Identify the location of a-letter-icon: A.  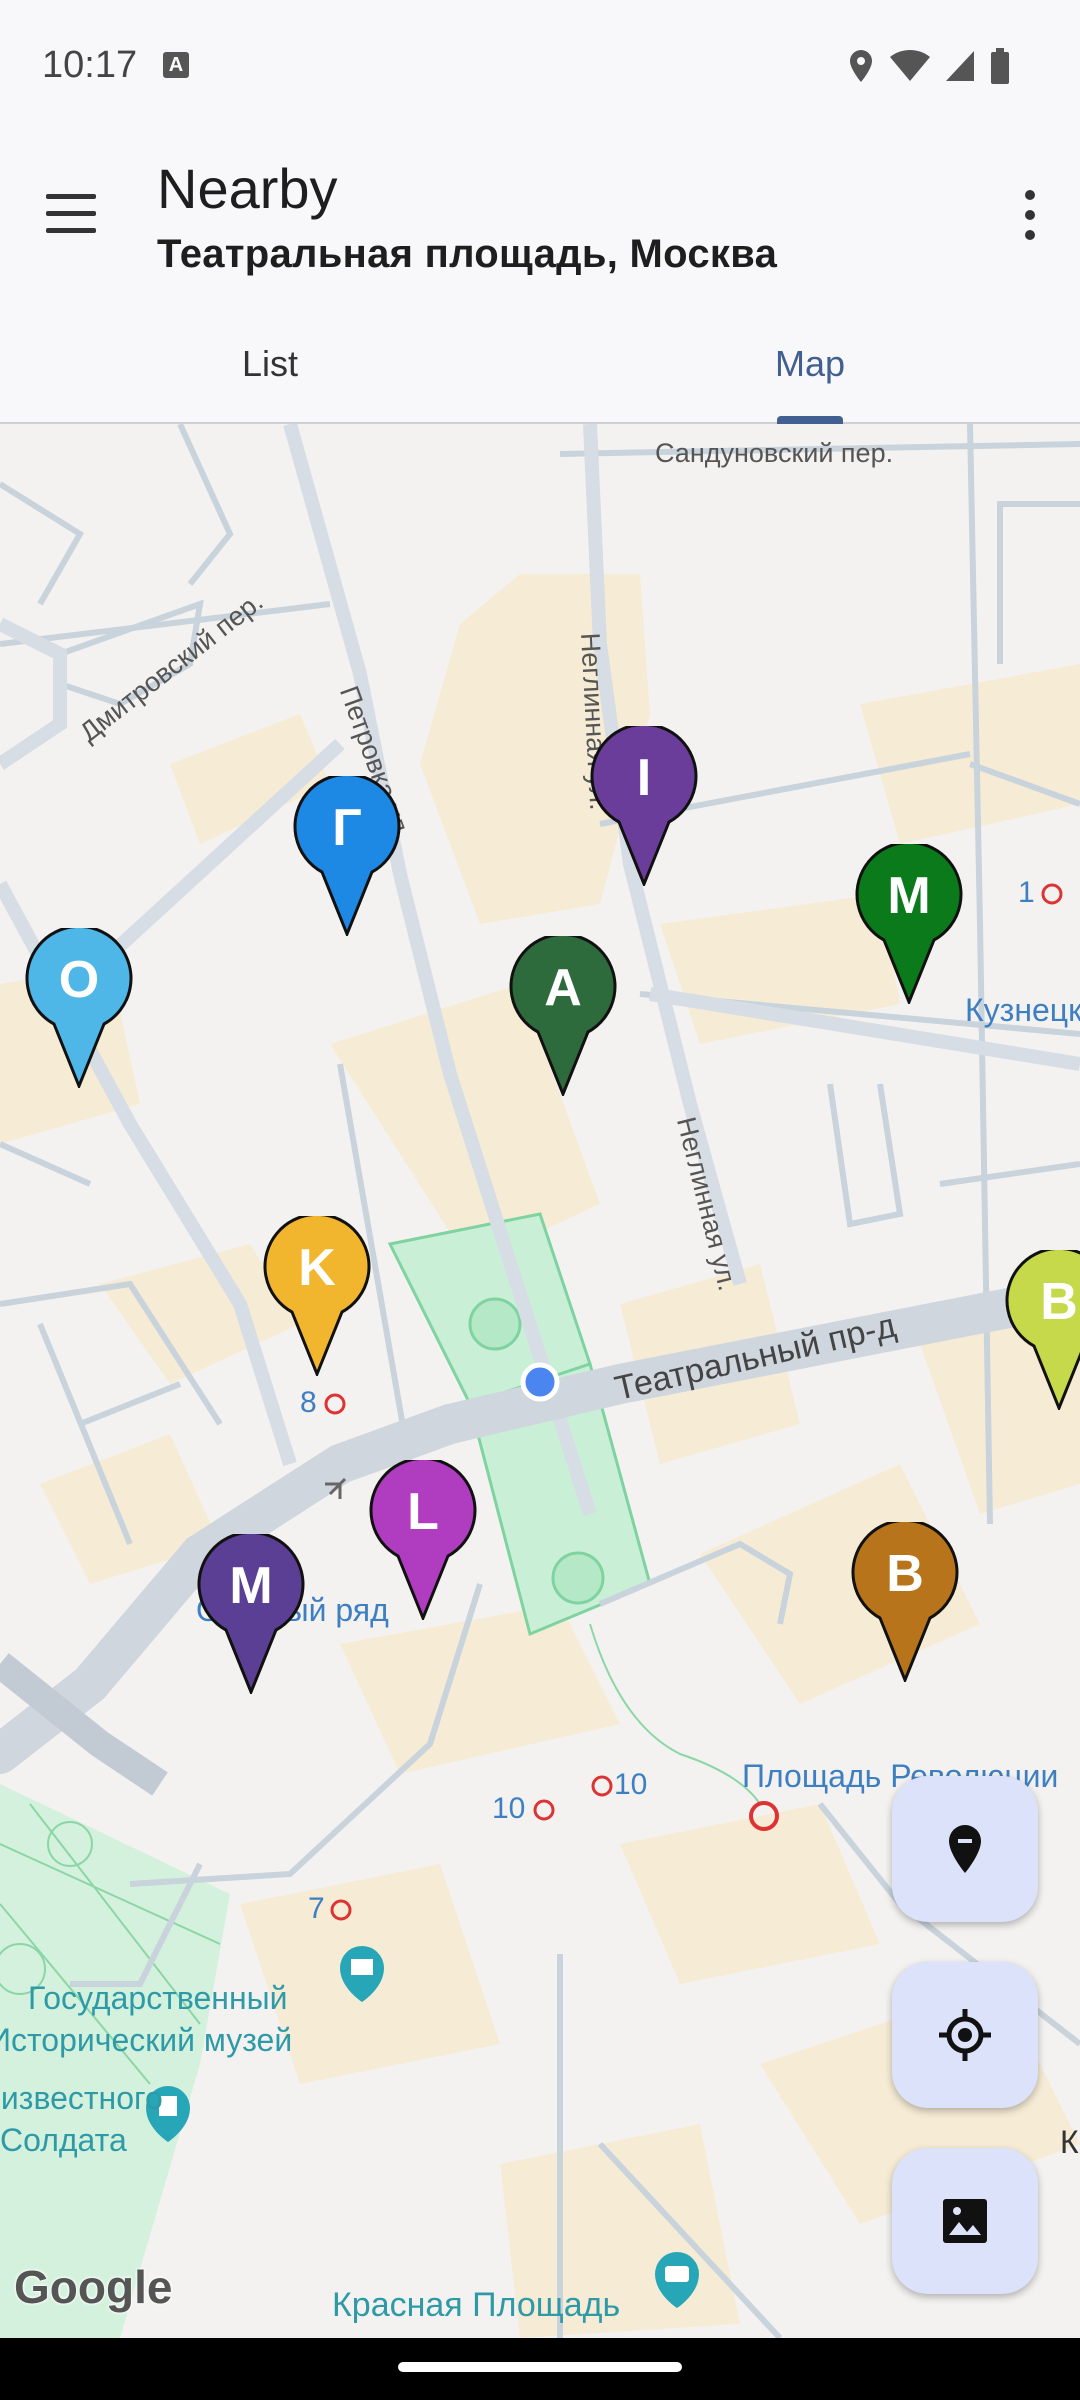
(176, 65).